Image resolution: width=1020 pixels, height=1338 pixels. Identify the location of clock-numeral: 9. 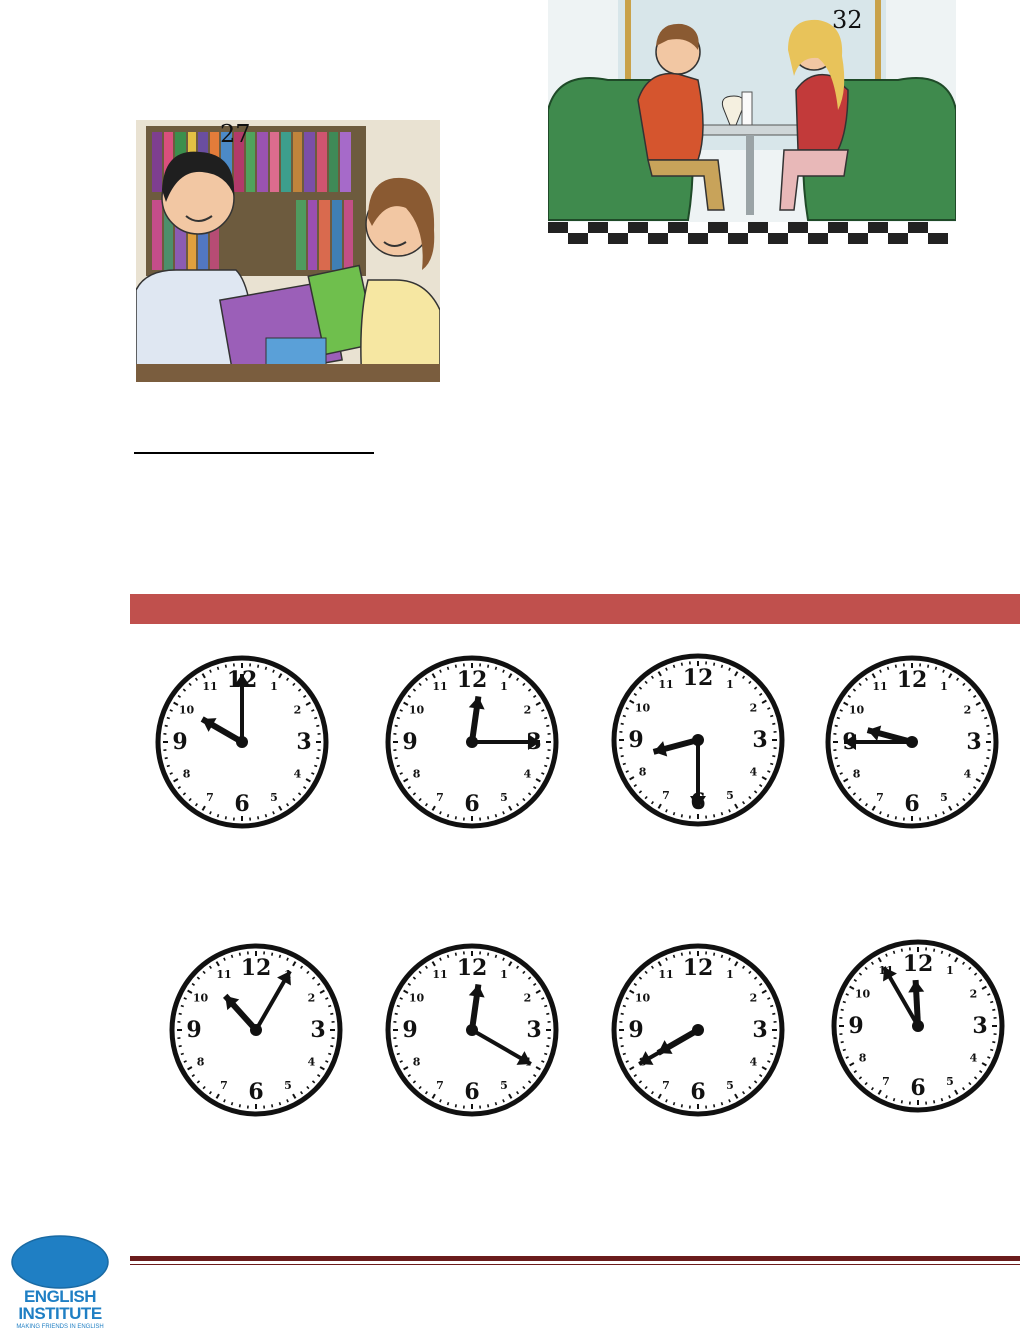
(635, 1030).